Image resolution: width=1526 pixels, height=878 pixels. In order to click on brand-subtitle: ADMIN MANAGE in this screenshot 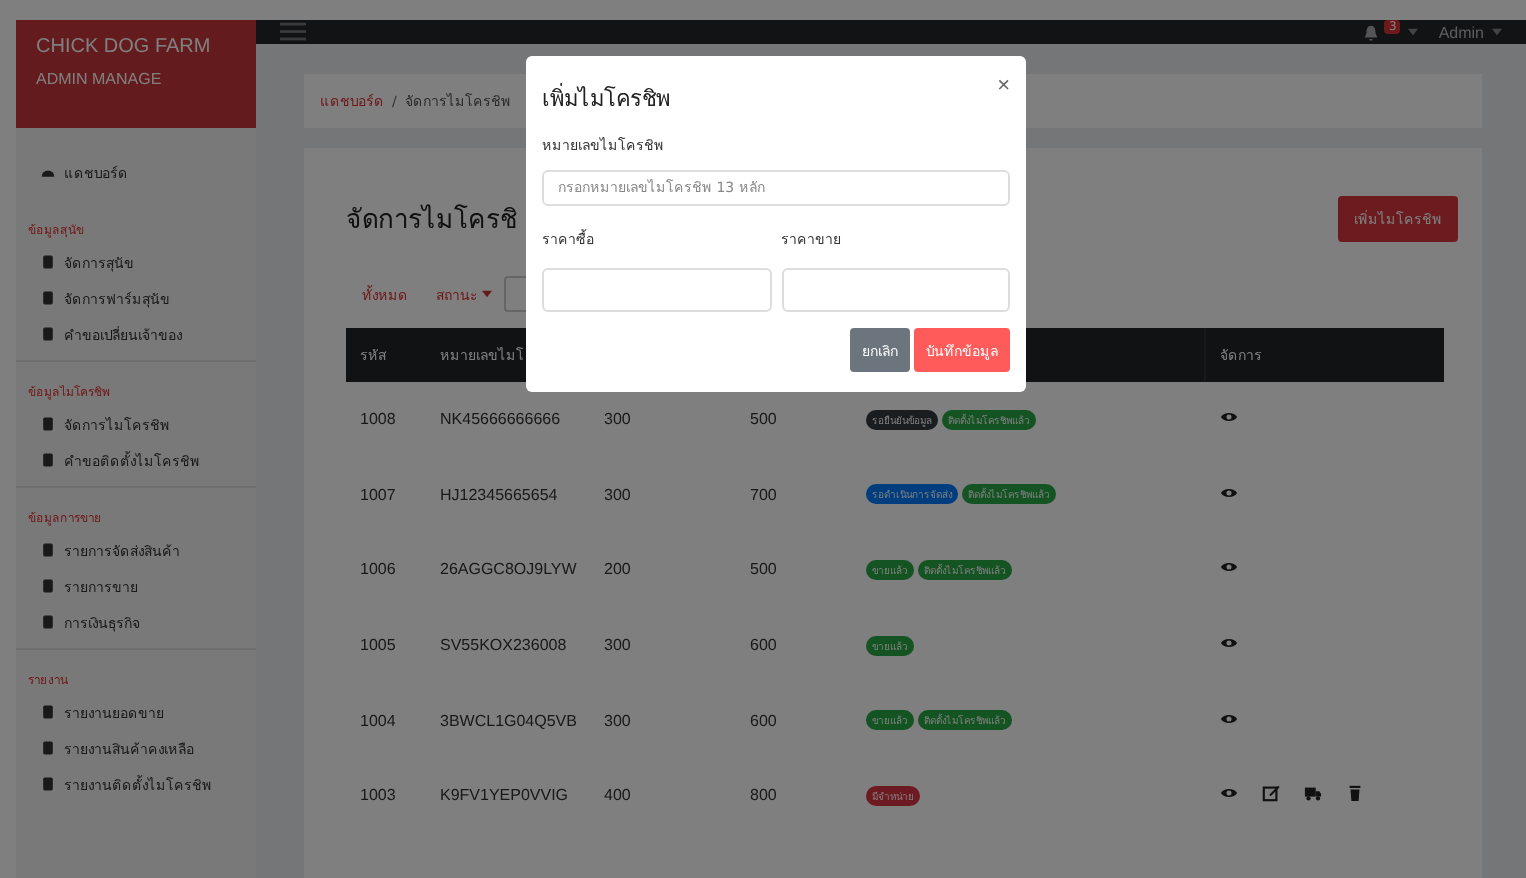, I will do `click(100, 79)`.